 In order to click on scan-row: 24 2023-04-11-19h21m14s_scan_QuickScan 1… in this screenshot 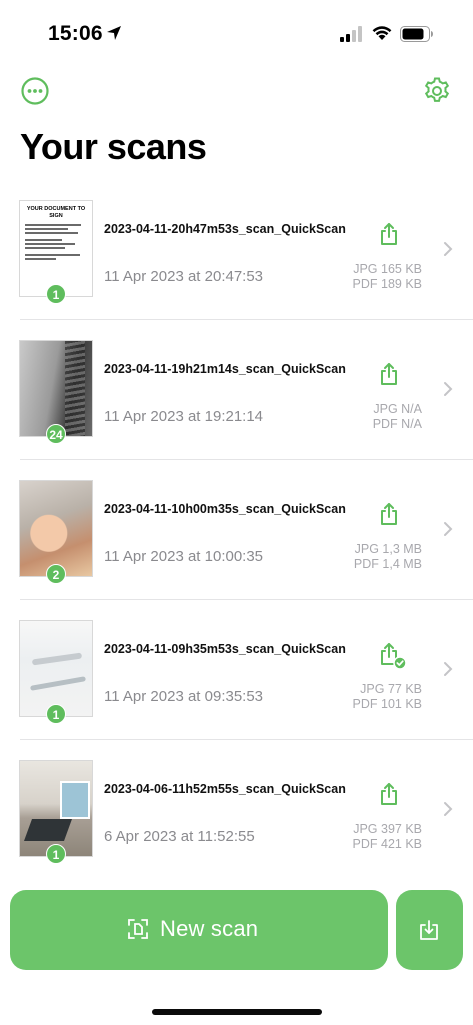, I will do `click(236, 390)`.